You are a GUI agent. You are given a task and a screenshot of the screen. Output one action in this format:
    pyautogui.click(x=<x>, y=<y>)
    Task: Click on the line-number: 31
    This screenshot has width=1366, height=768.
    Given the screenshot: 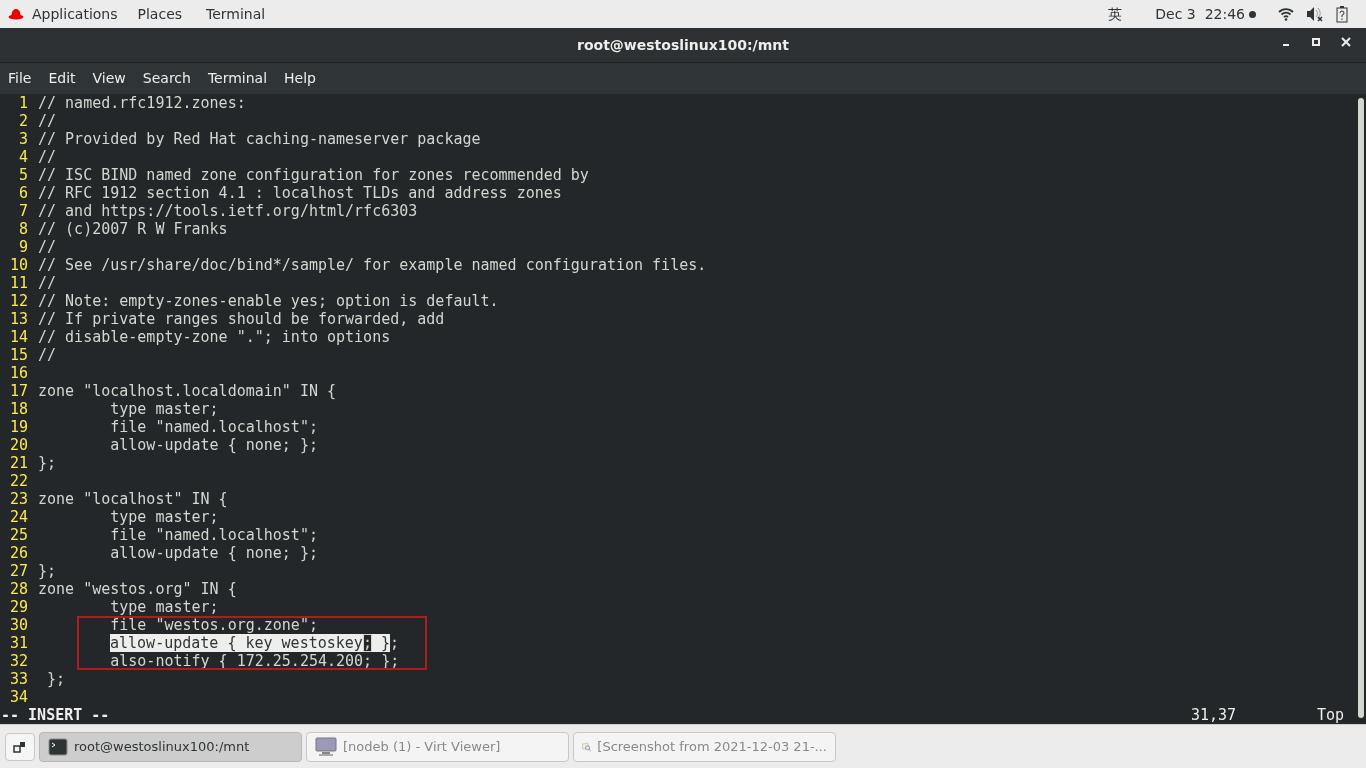 What is the action you would take?
    pyautogui.click(x=18, y=643)
    